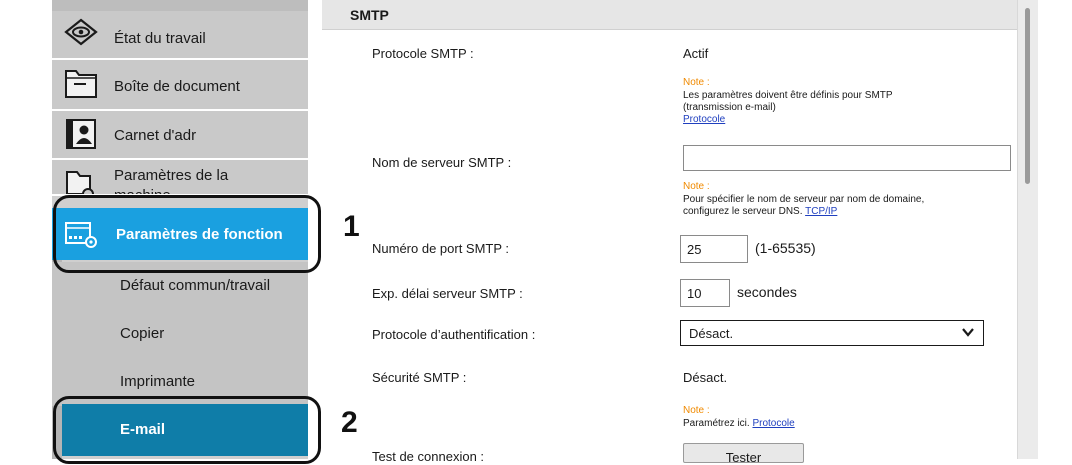 The image size is (1072, 465). Describe the element at coordinates (171, 181) in the screenshot. I see `sidebar-item-label: Paramètres de la machine` at that location.